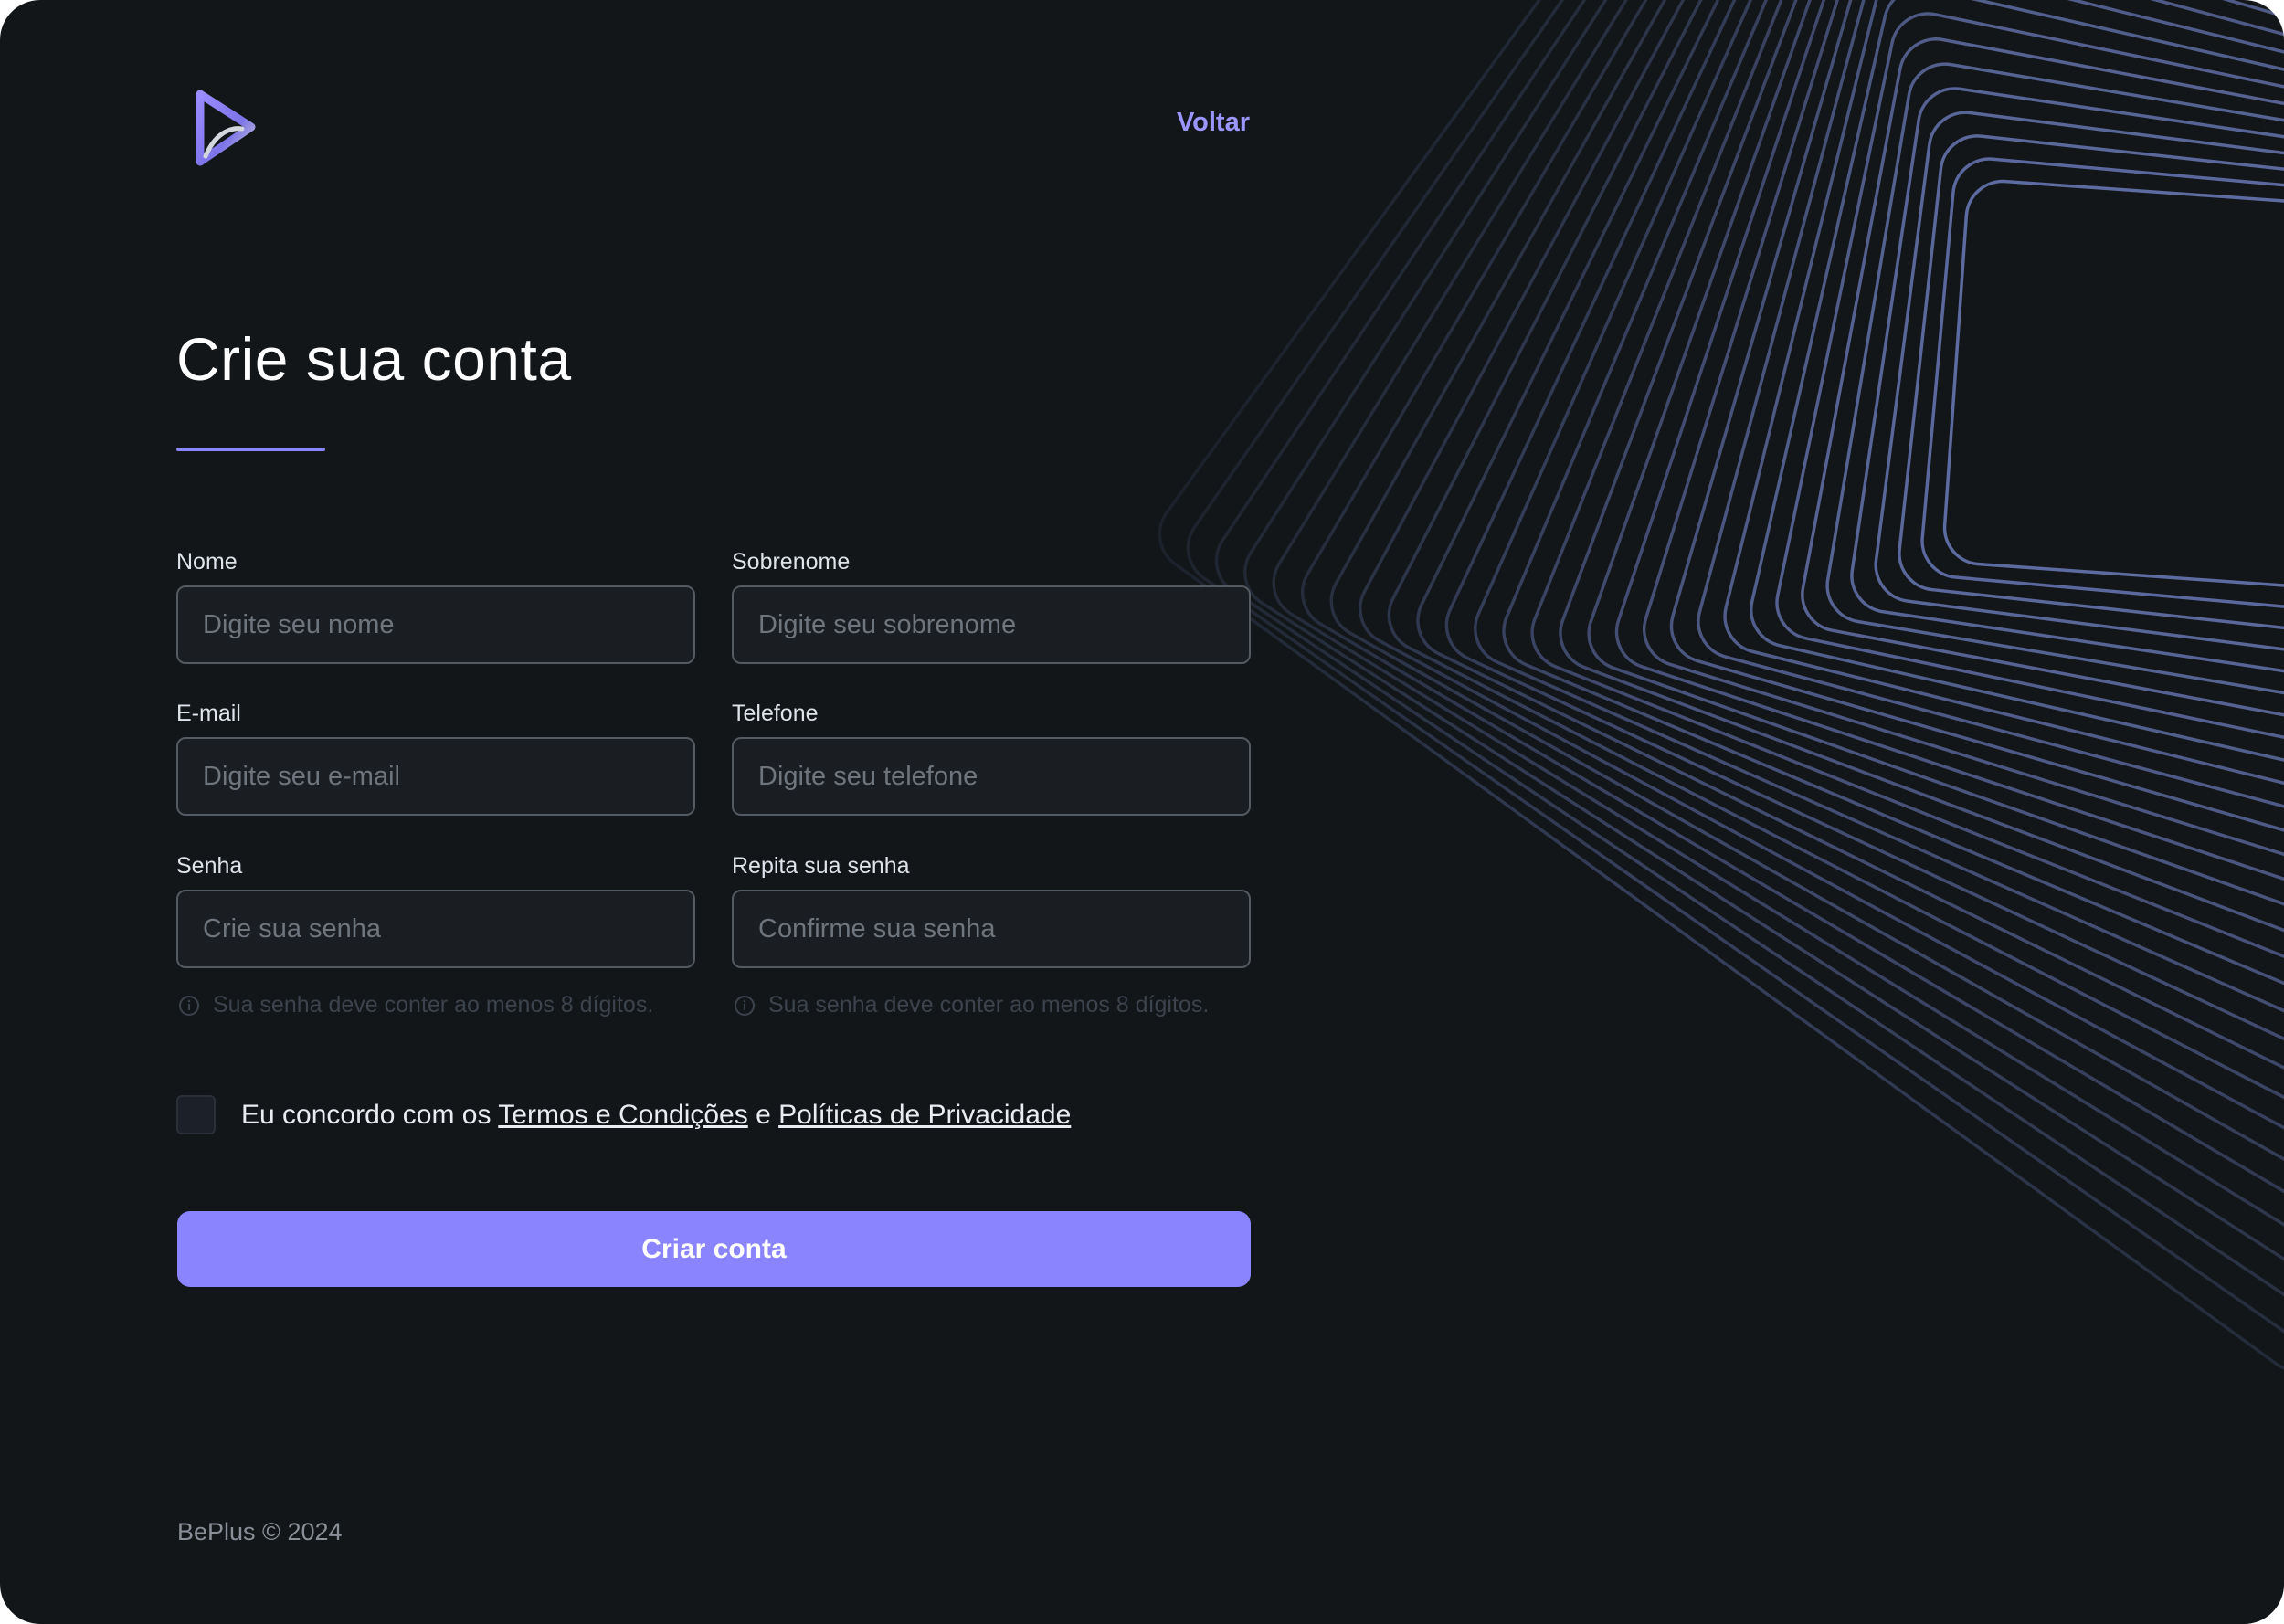  Describe the element at coordinates (207, 562) in the screenshot. I see `first-name-label: Nome` at that location.